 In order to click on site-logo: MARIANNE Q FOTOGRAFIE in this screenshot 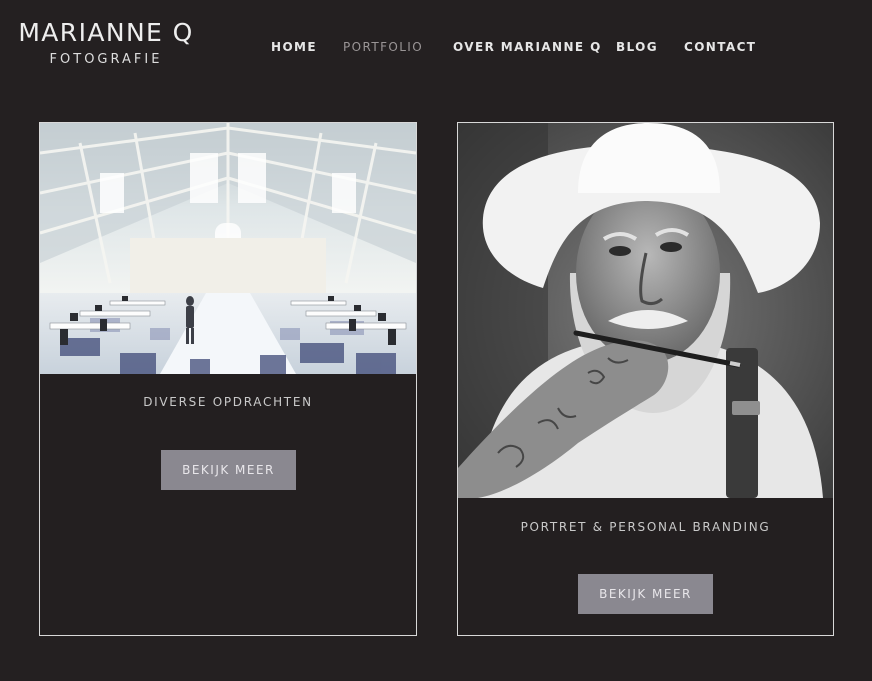, I will do `click(106, 41)`.